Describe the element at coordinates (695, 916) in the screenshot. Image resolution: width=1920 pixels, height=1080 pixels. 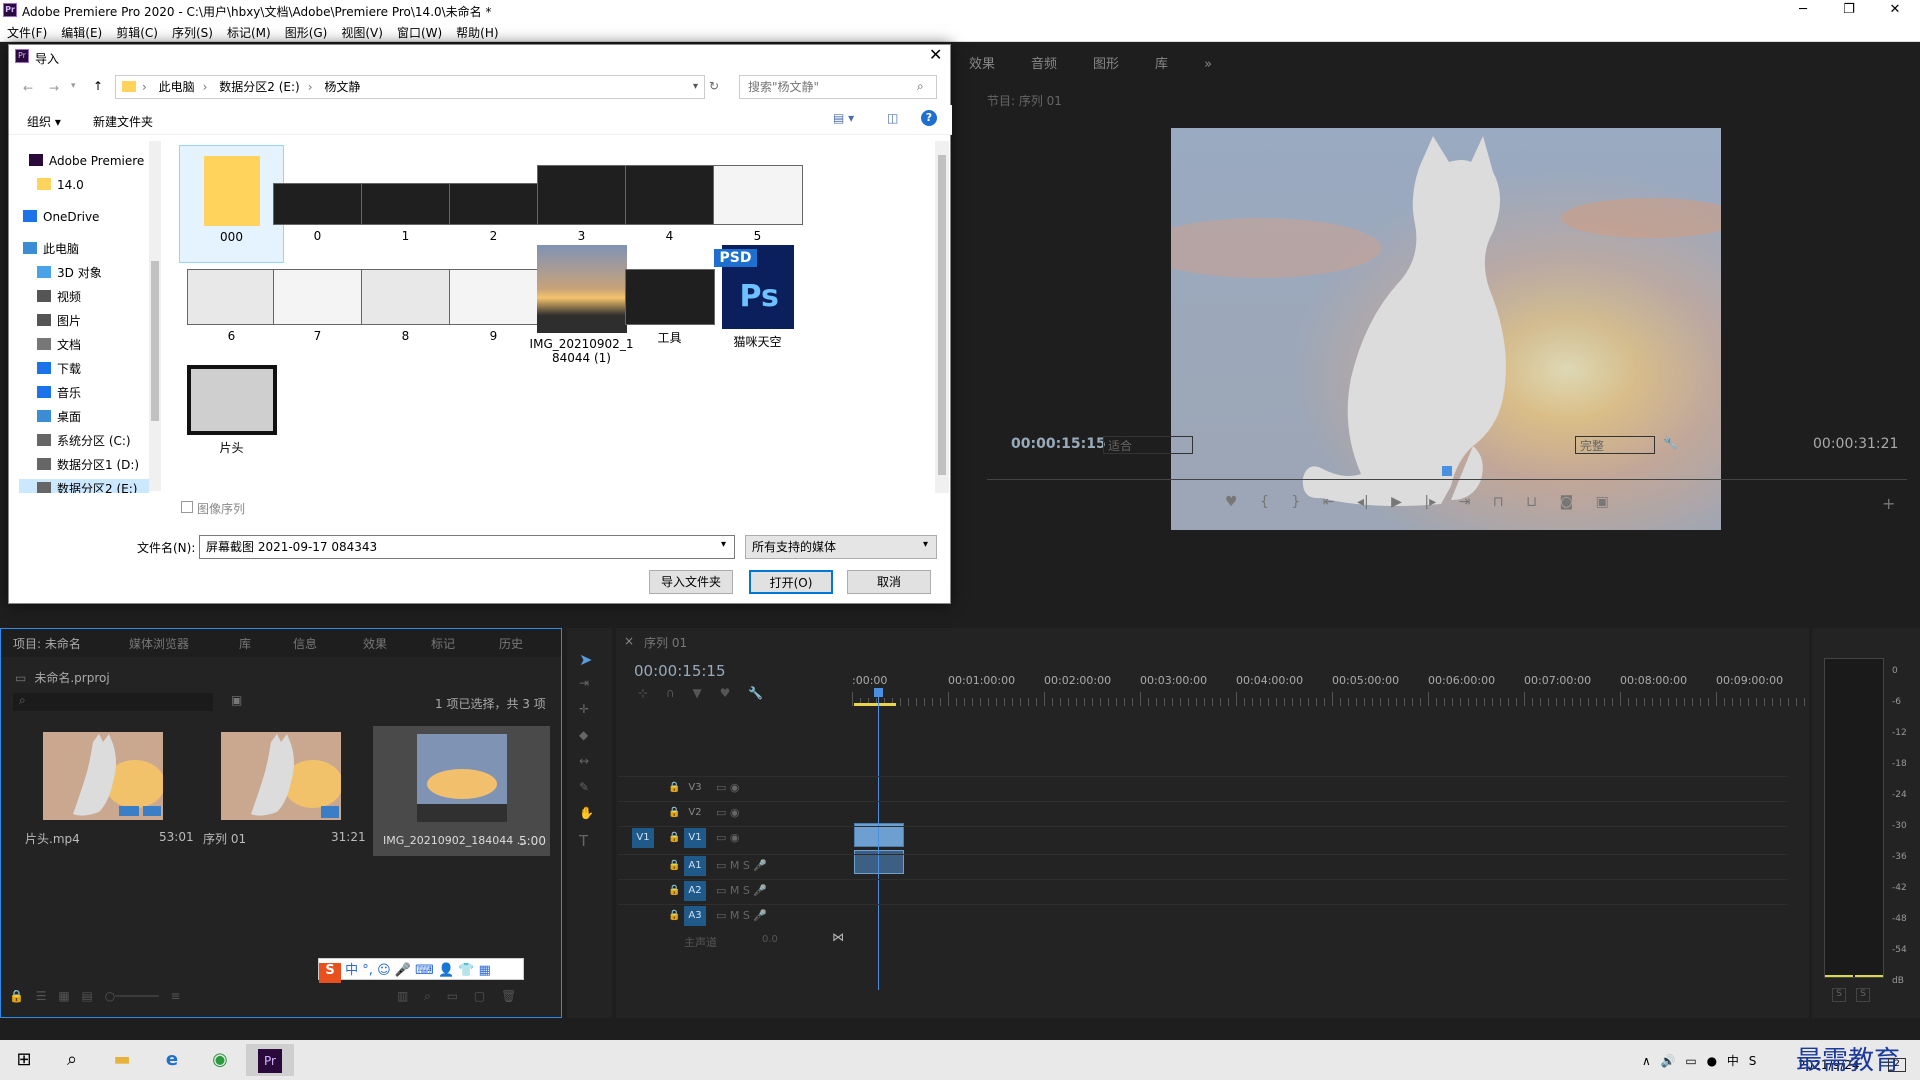
I see `track-target-a3: A3` at that location.